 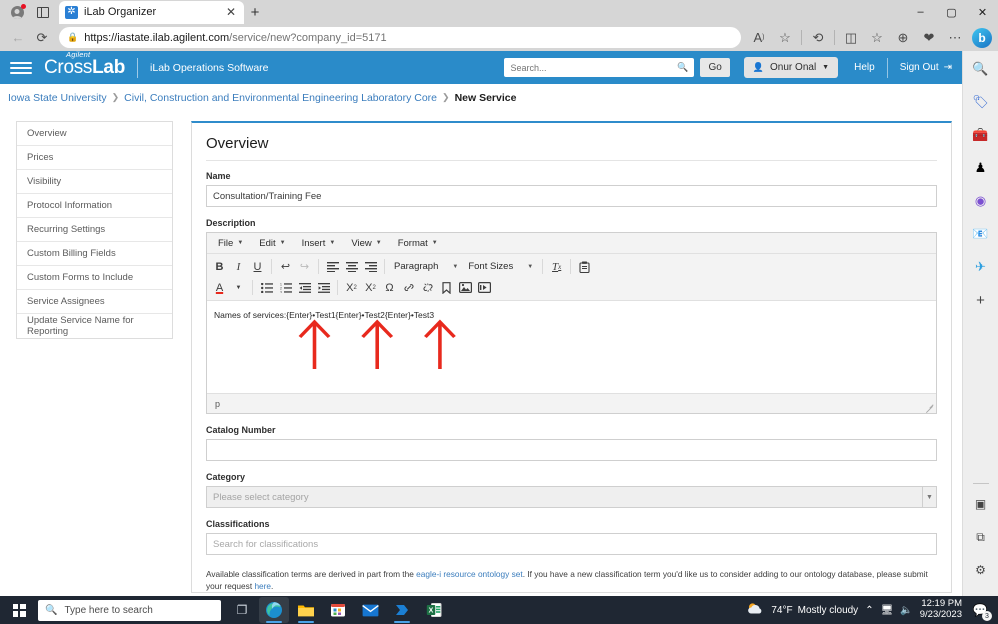 I want to click on undo-icon: ↩, so click(x=285, y=266).